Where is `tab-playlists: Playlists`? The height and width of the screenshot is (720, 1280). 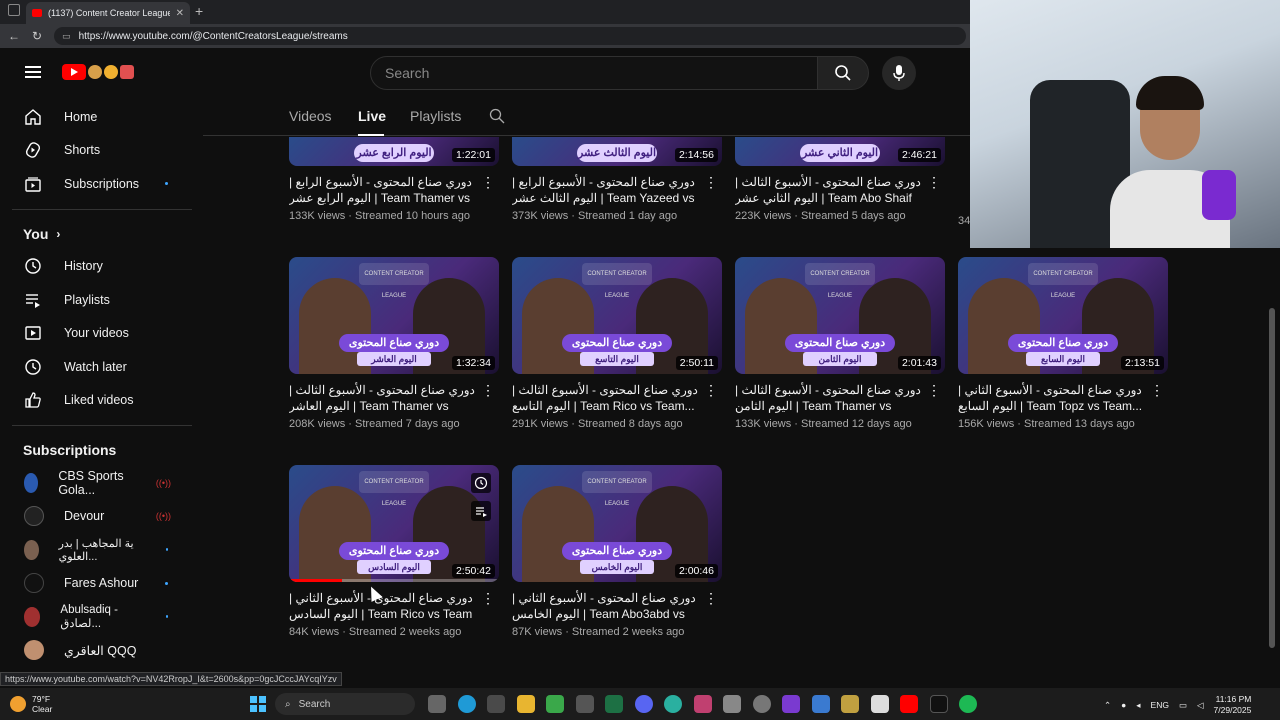 tab-playlists: Playlists is located at coordinates (435, 116).